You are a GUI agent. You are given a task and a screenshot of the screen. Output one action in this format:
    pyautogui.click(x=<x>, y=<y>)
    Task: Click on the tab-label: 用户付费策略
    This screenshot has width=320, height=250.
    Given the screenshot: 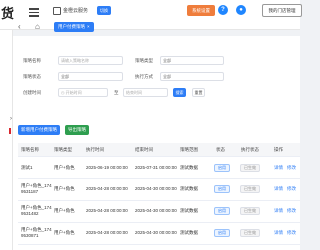 What is the action you would take?
    pyautogui.click(x=71, y=26)
    